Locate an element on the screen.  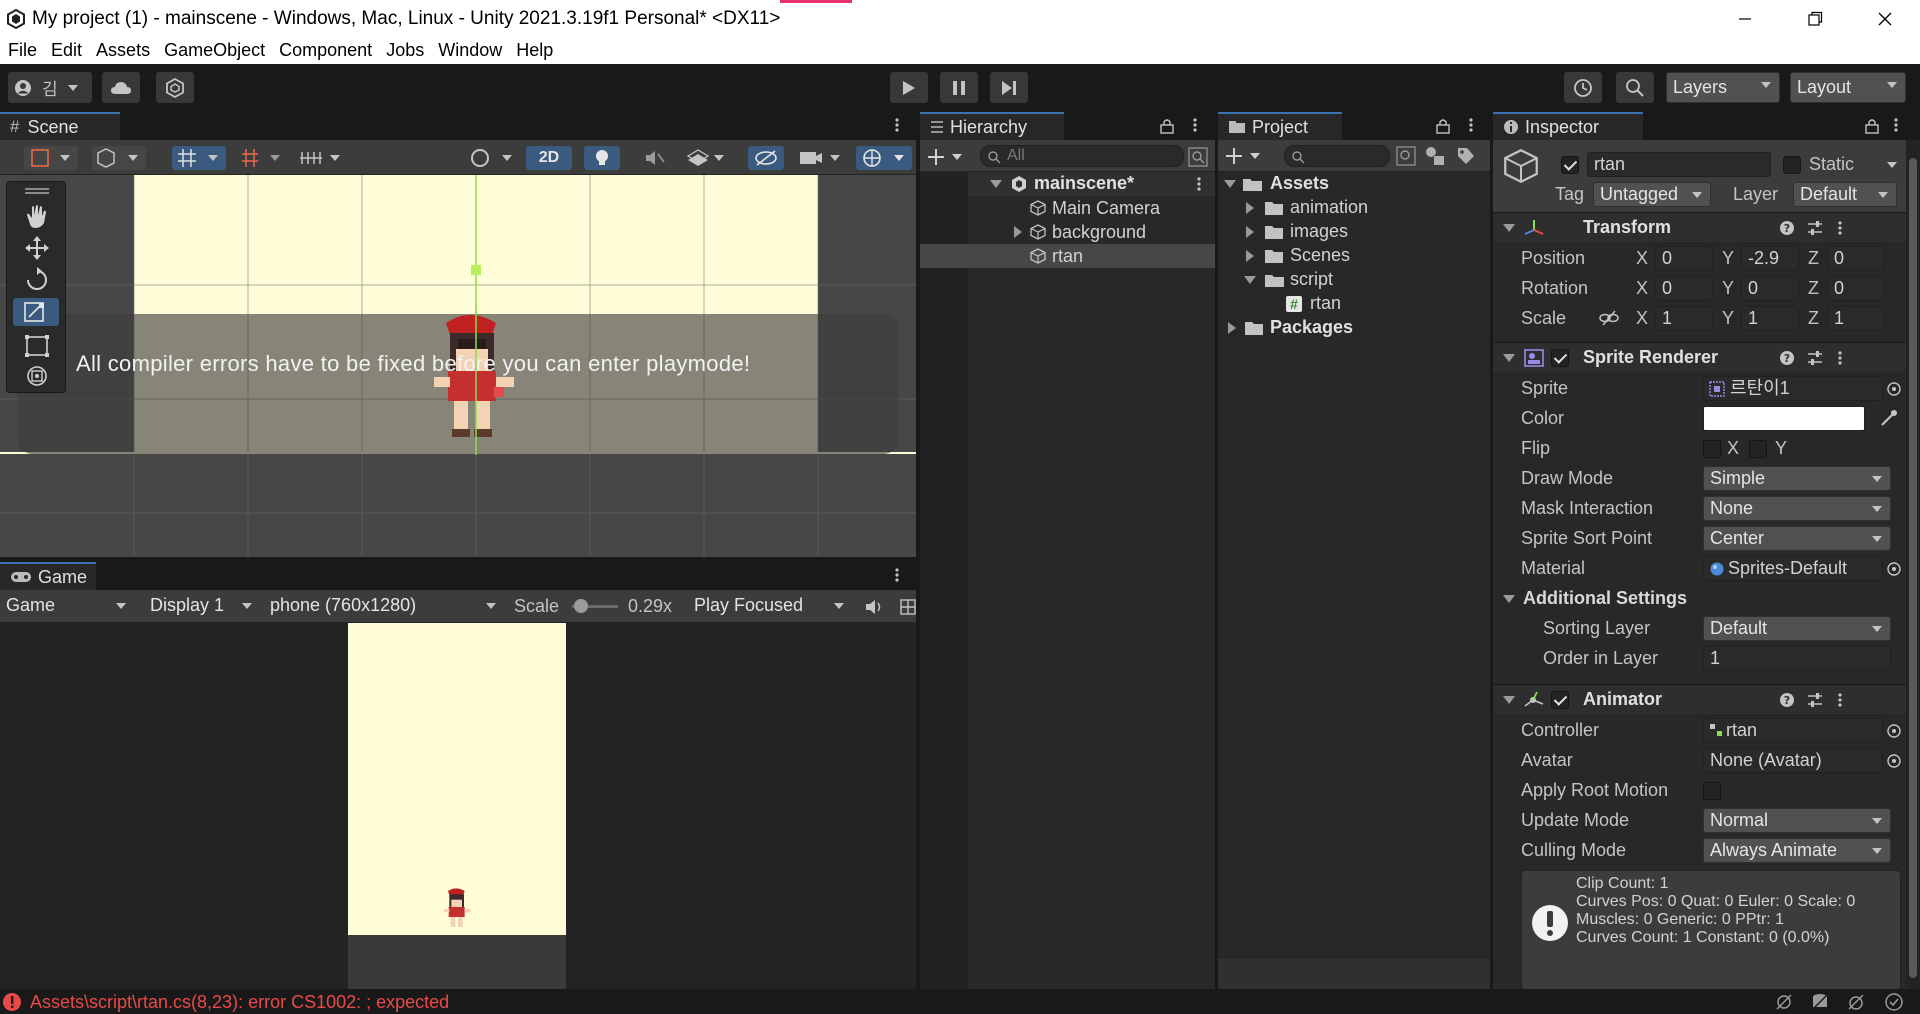
additional-settings-fold-icon is located at coordinates (1509, 599).